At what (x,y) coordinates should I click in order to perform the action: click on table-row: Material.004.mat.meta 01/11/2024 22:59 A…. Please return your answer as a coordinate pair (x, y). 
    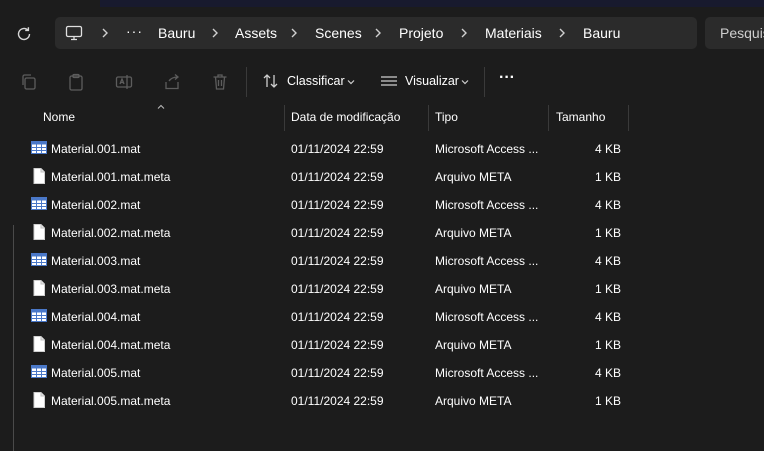
    Looking at the image, I should click on (382, 344).